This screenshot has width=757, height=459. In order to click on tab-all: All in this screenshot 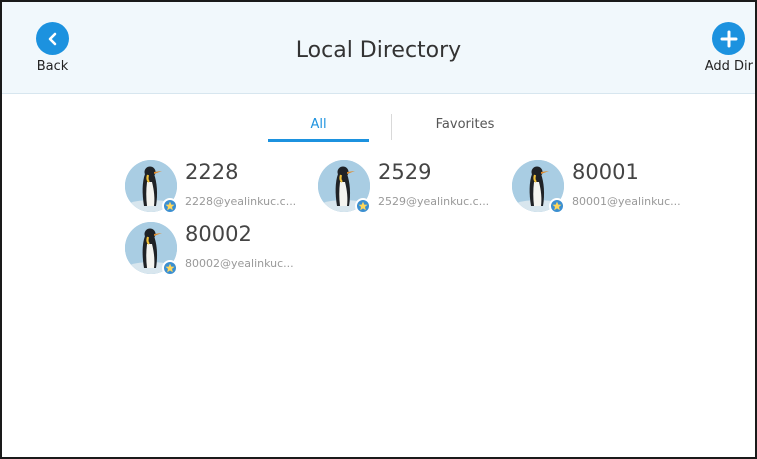, I will do `click(318, 128)`.